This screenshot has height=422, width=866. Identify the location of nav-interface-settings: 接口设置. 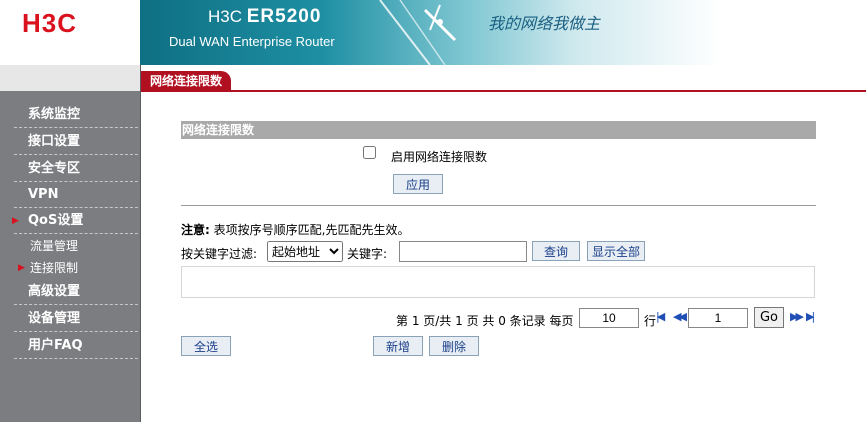
(76, 142).